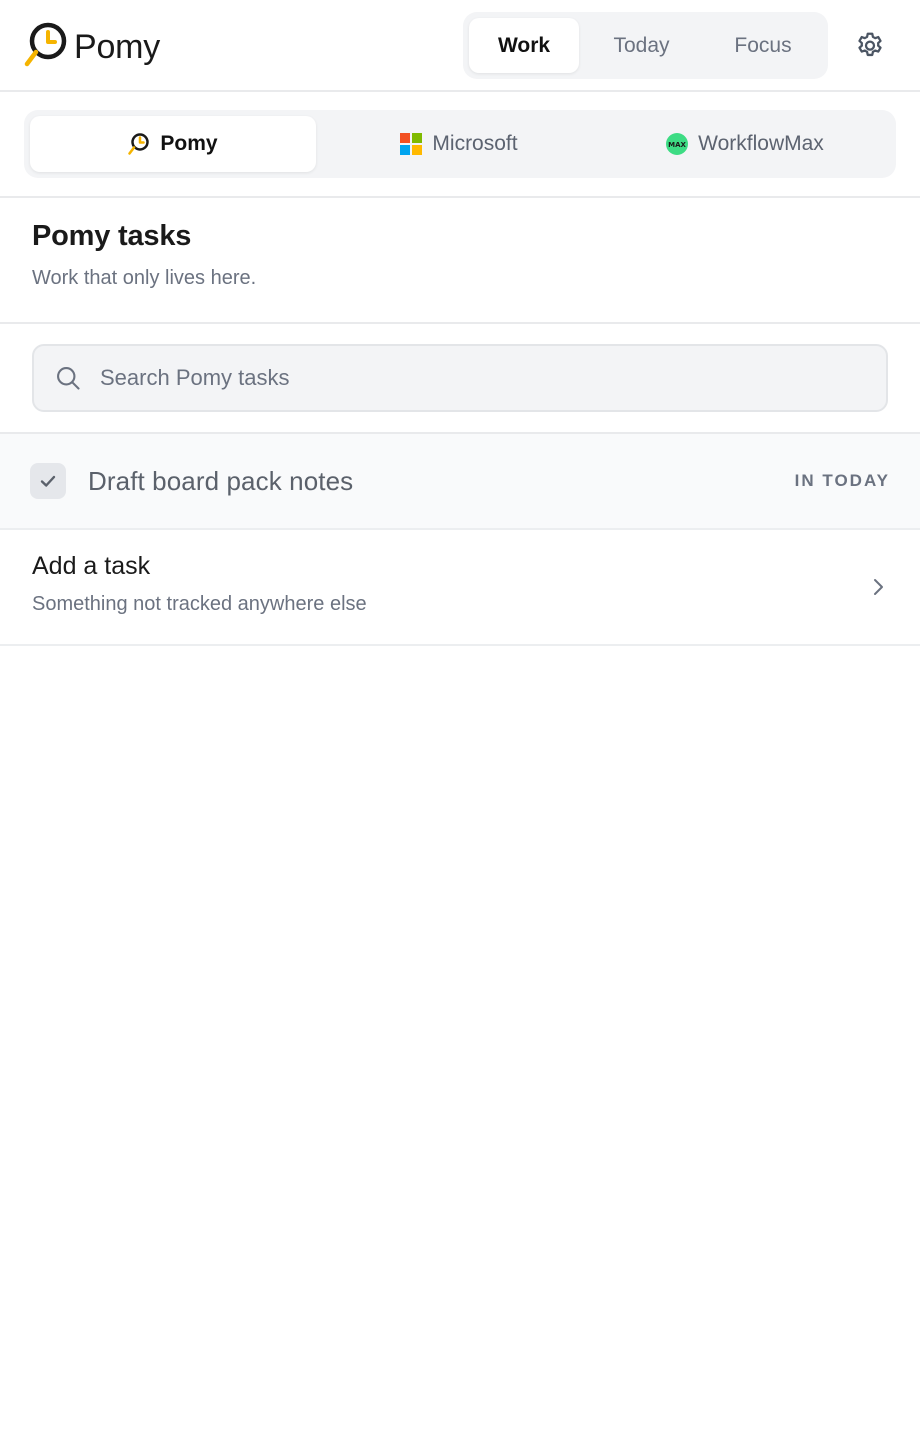 Image resolution: width=920 pixels, height=1440 pixels. I want to click on section-title: Pomy tasks, so click(112, 236).